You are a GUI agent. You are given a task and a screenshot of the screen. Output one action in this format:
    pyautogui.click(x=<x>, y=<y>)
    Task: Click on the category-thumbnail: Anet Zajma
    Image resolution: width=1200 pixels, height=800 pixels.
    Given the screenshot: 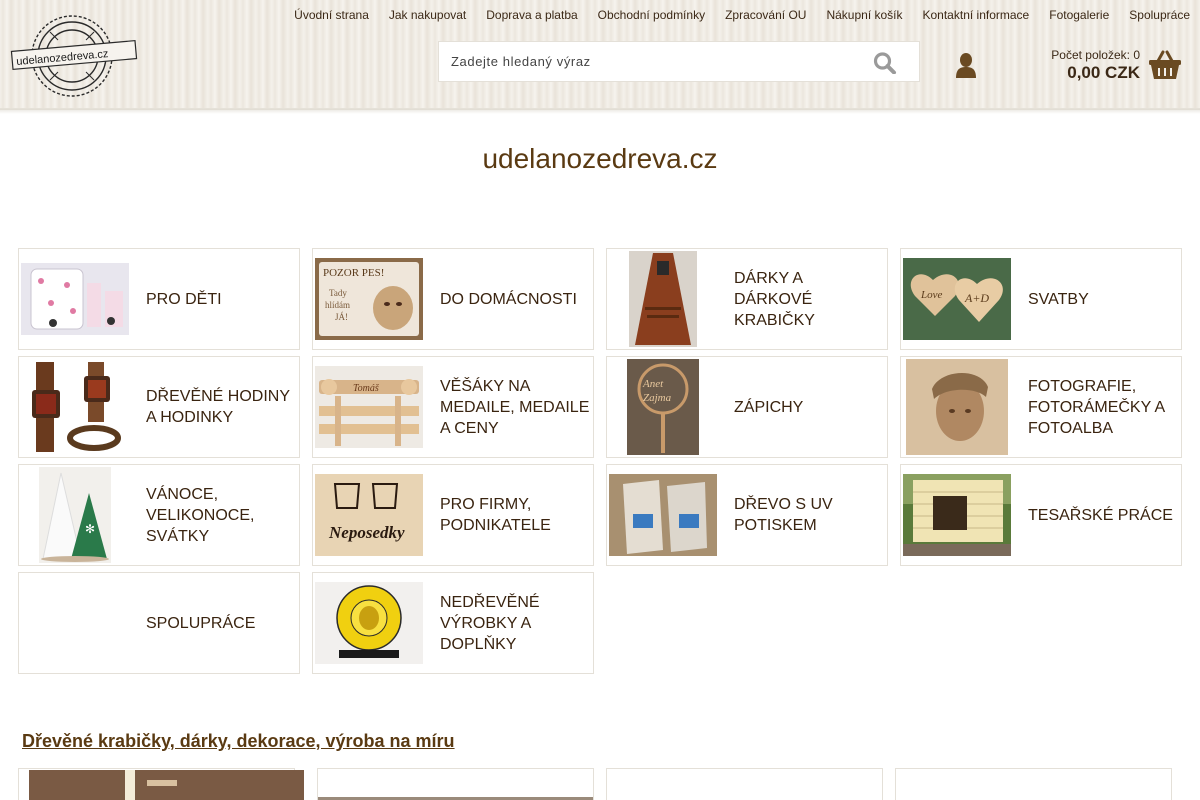 What is the action you would take?
    pyautogui.click(x=663, y=407)
    